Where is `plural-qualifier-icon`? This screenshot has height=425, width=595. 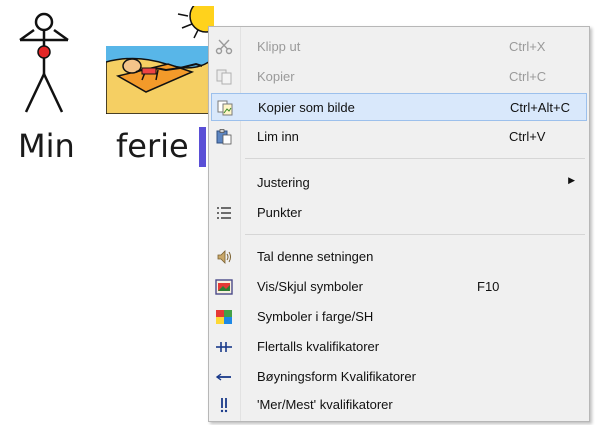 plural-qualifier-icon is located at coordinates (224, 347).